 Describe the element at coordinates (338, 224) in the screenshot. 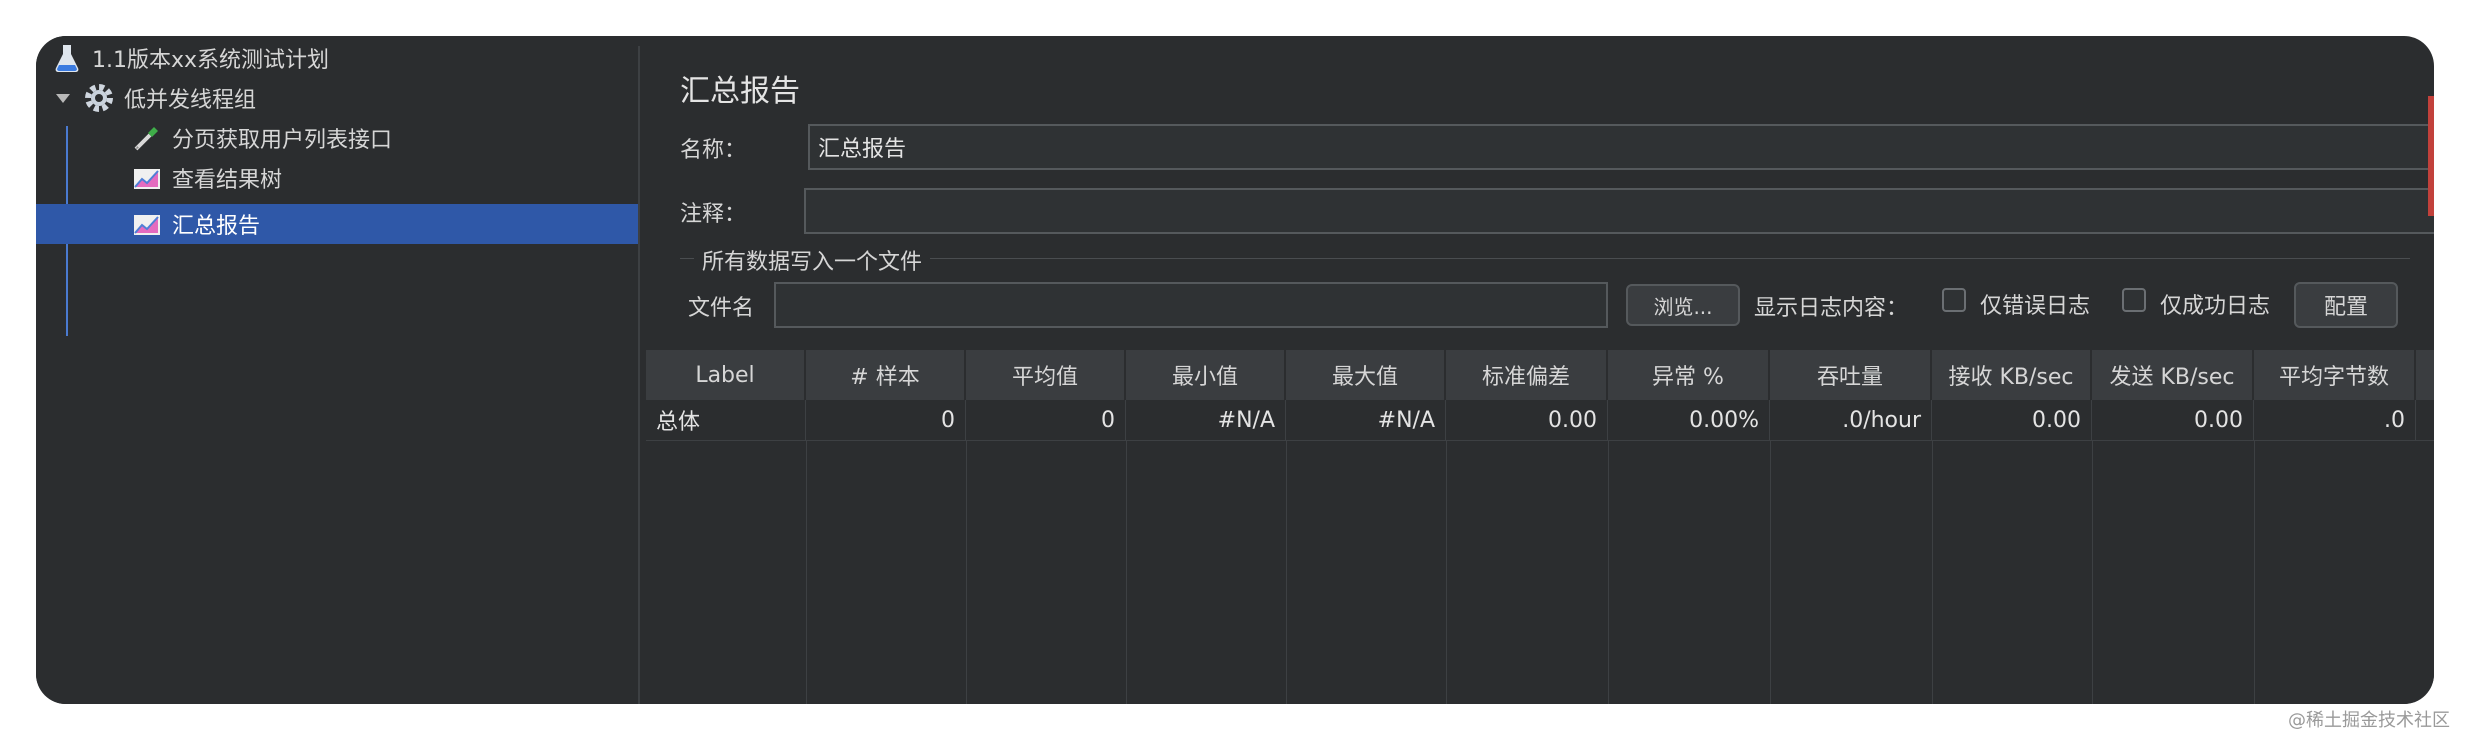

I see `tree-item-summary-report: 汇总报告` at that location.